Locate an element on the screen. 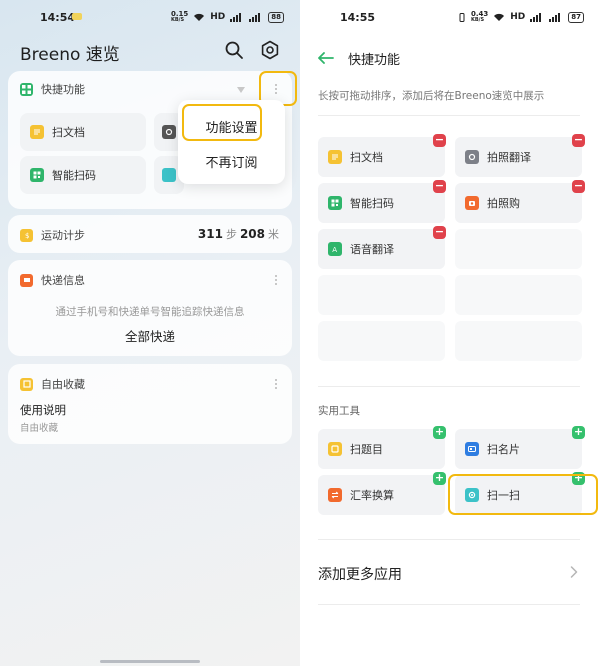  highlight-scan-tool is located at coordinates (523, 494).